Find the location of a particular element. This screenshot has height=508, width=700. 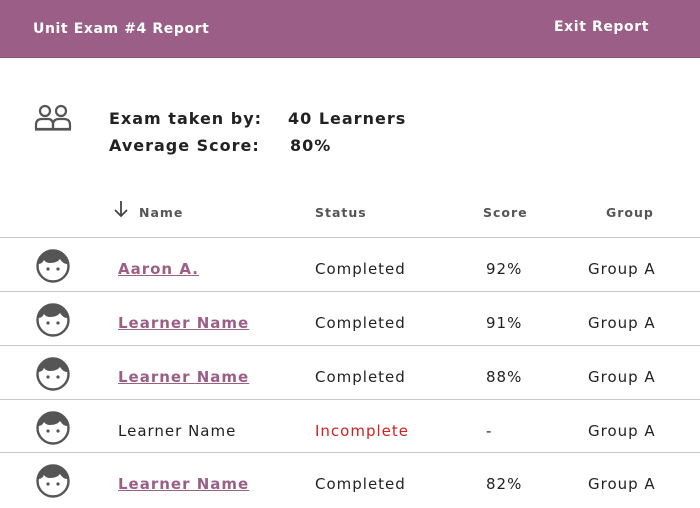

table-header: Name Status Score Group is located at coordinates (350, 216).